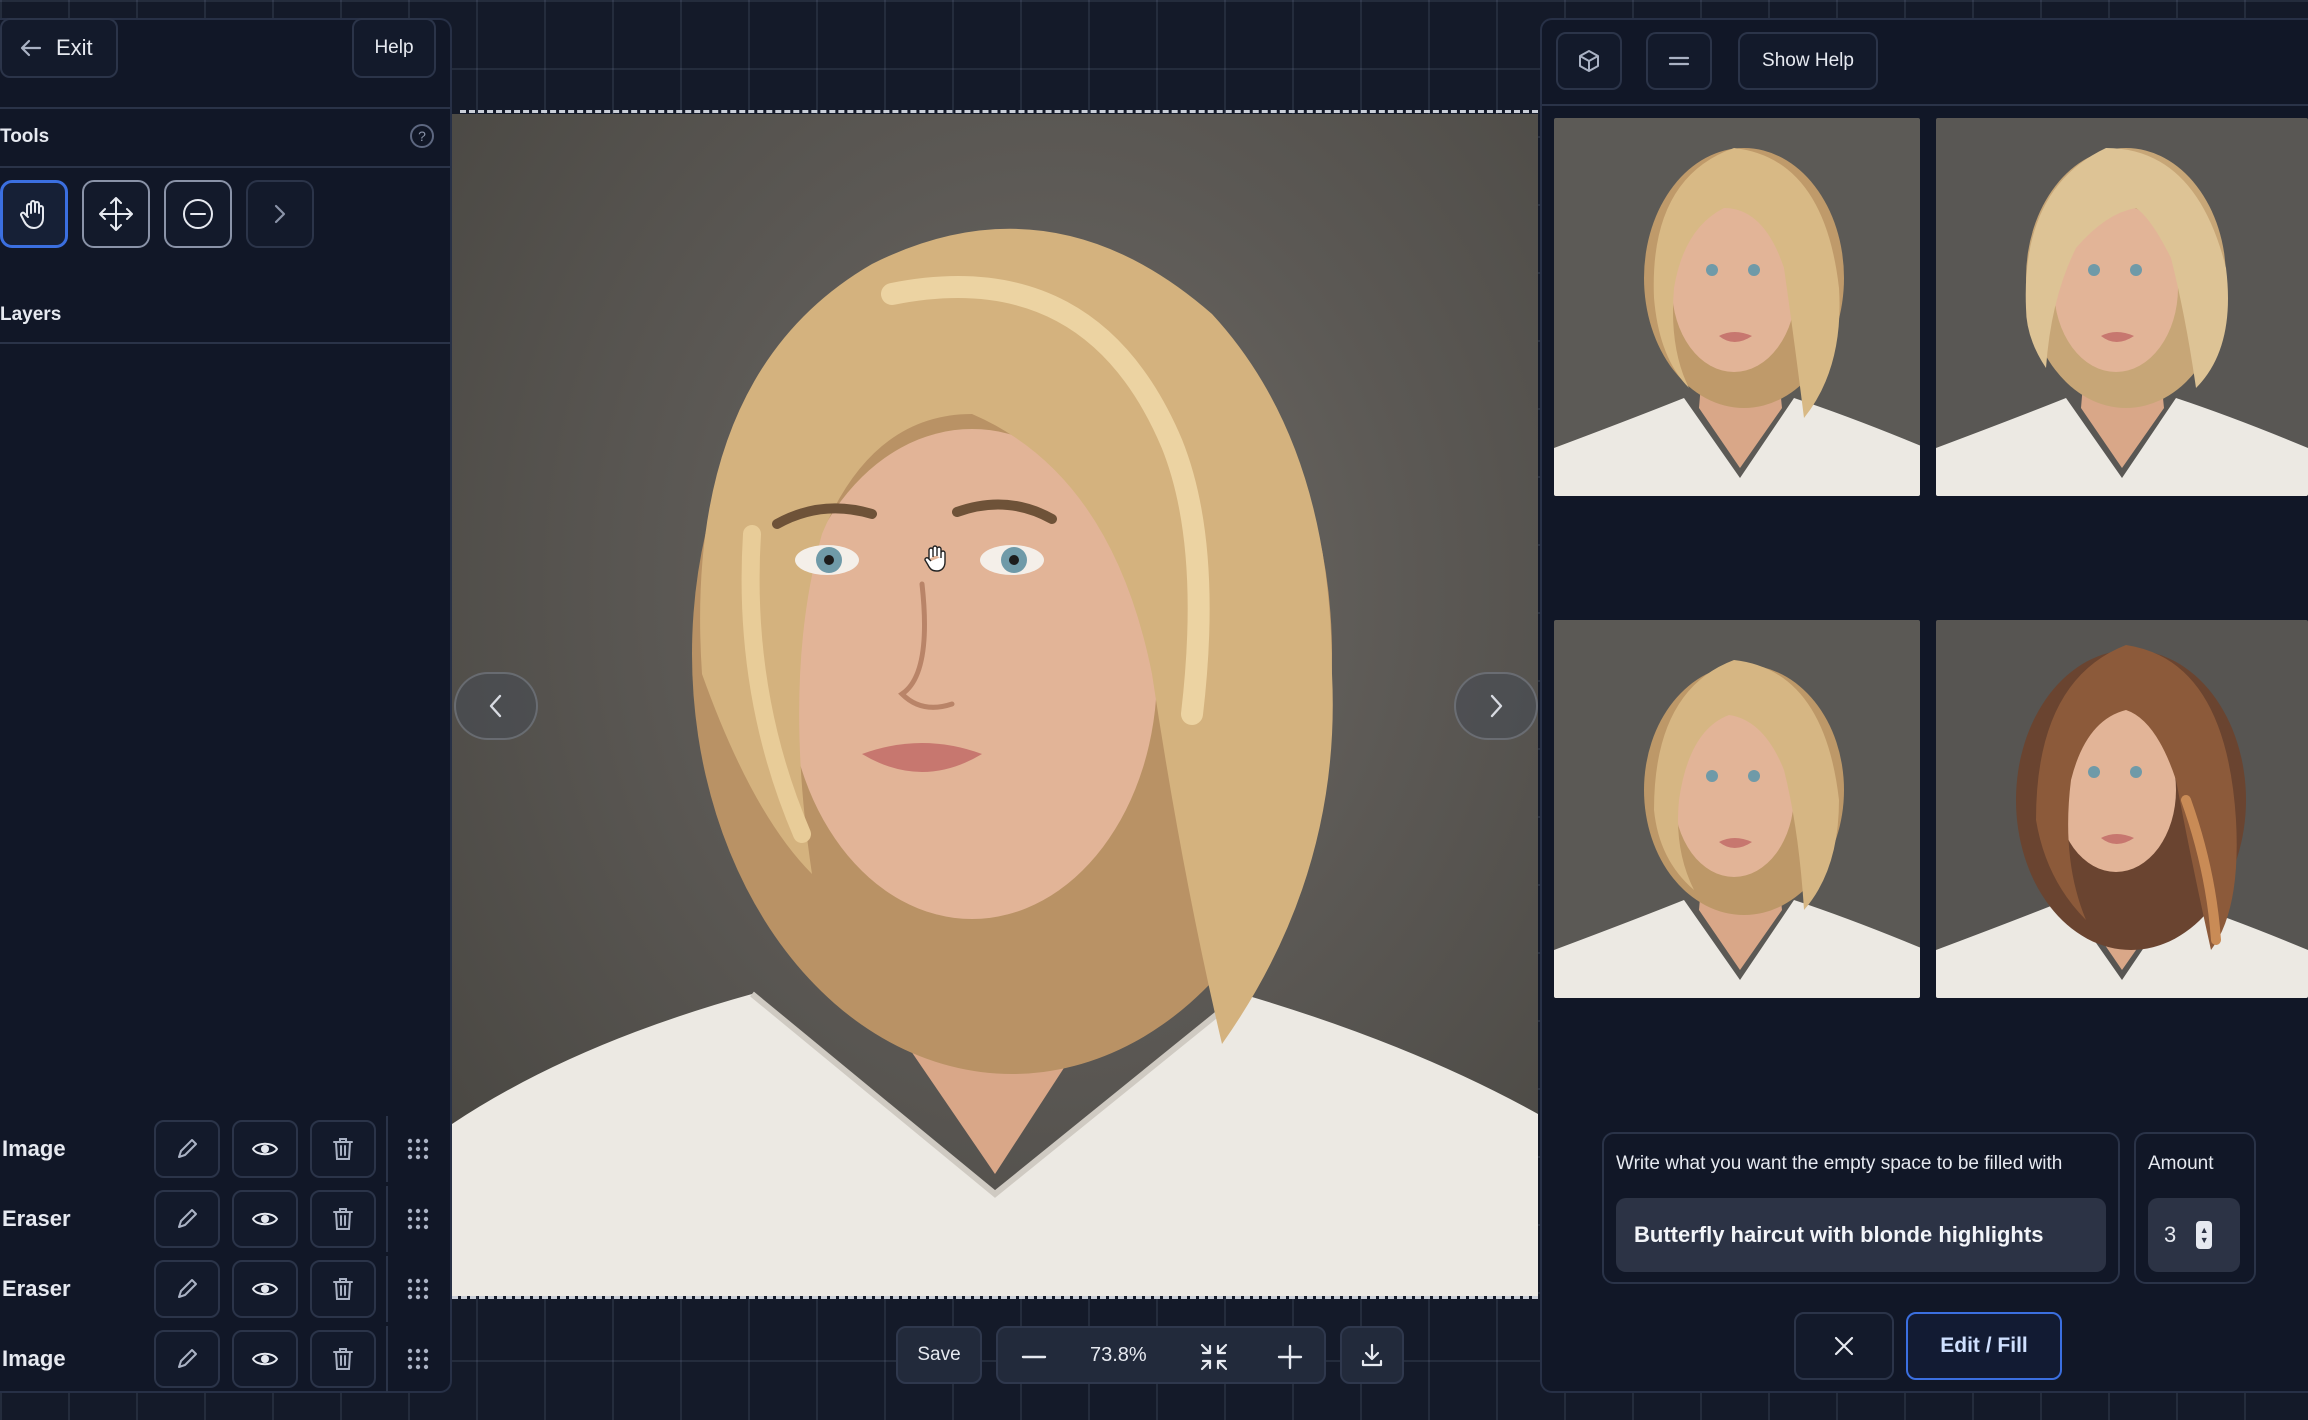 The width and height of the screenshot is (2308, 1420). What do you see at coordinates (1034, 1357) in the screenshot?
I see `minus-icon` at bounding box center [1034, 1357].